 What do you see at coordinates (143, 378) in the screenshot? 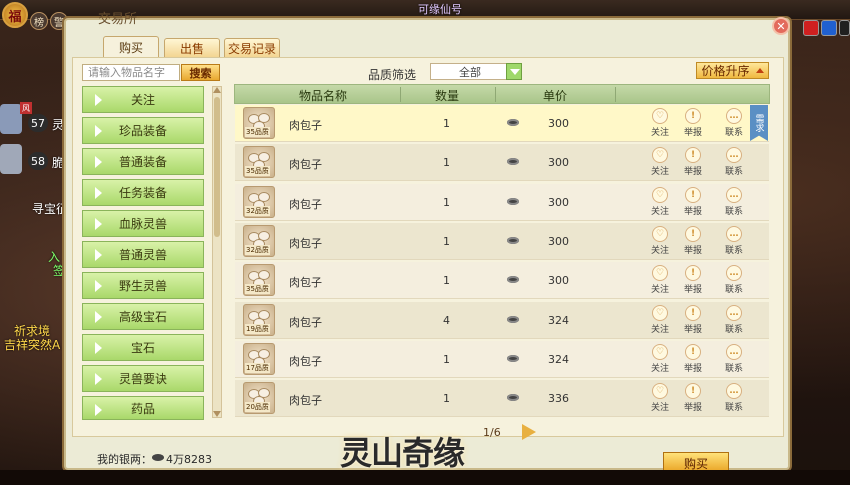
I see `category-pet-skill: 灵兽要诀` at bounding box center [143, 378].